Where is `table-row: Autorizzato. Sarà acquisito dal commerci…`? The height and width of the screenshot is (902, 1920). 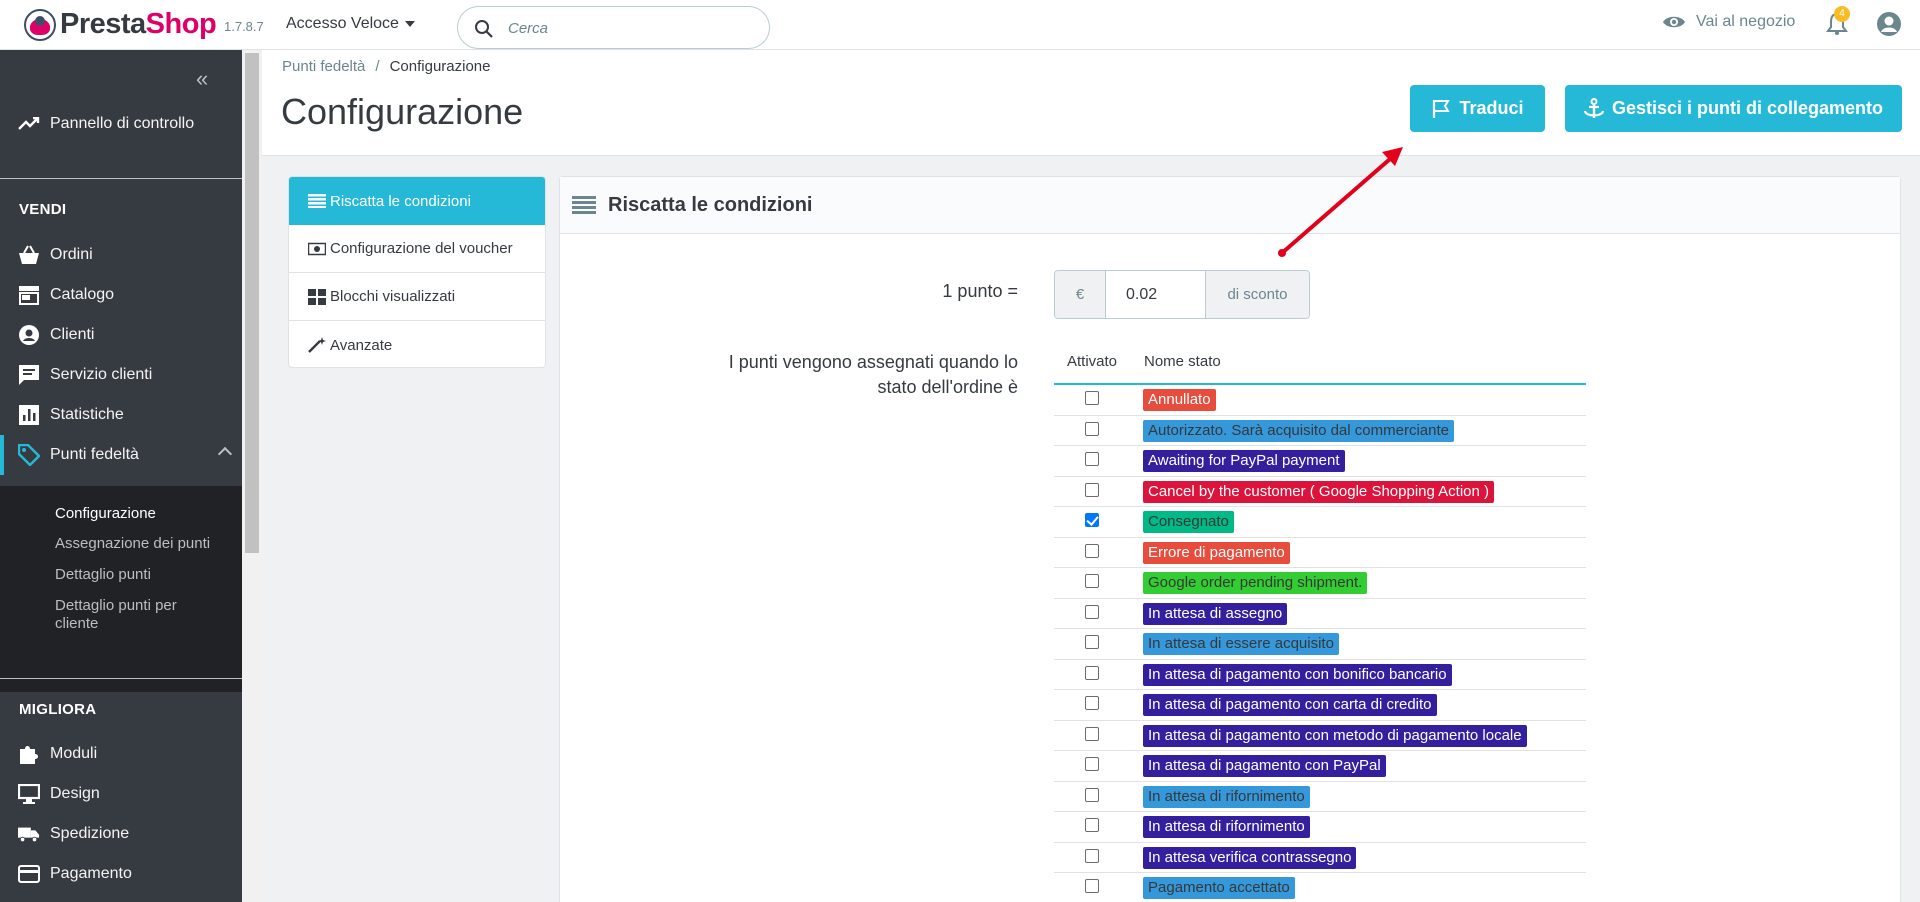
table-row: Autorizzato. Sarà acquisito dal commerci… is located at coordinates (1320, 431).